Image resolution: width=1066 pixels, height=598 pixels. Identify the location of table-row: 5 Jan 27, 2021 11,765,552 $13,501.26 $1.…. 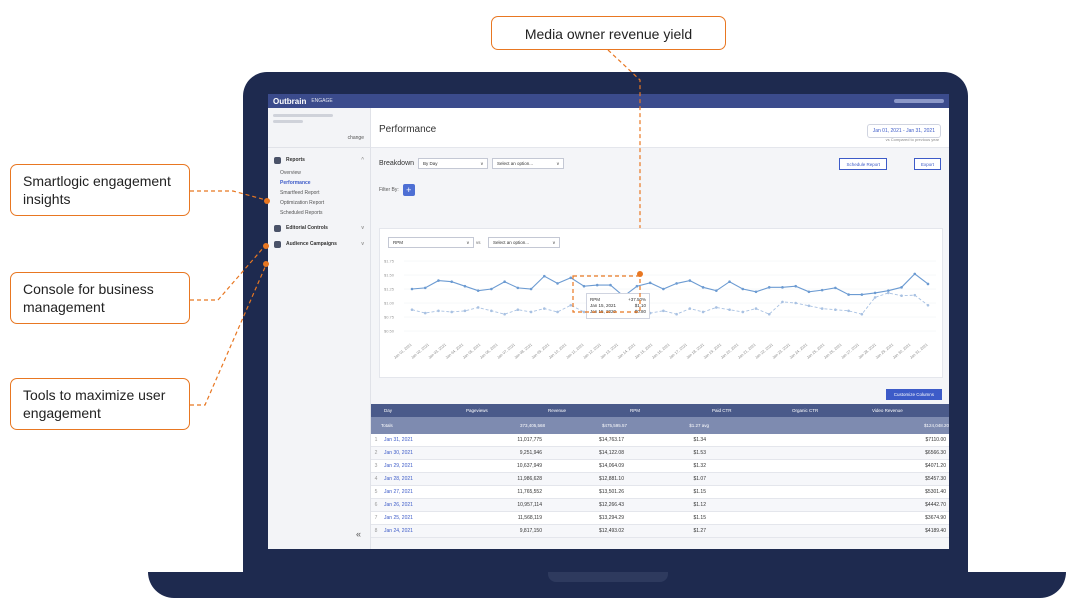
(660, 492).